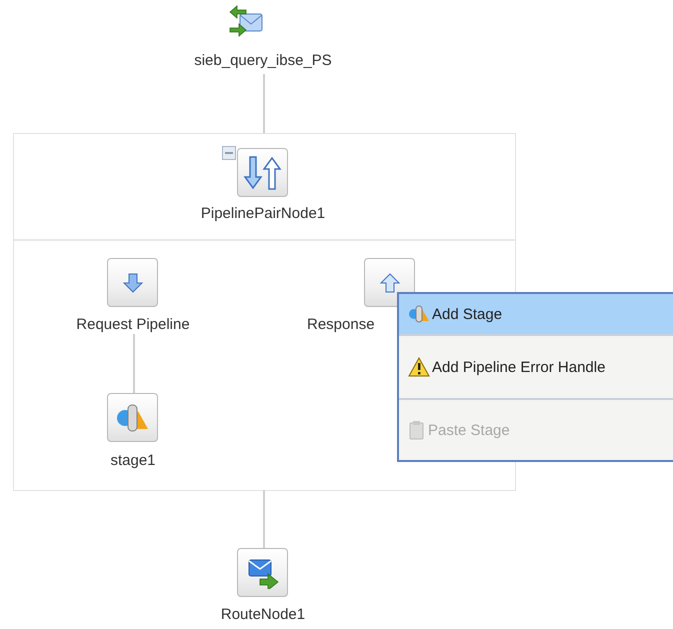 This screenshot has width=673, height=629. I want to click on collapse-toggle, so click(229, 153).